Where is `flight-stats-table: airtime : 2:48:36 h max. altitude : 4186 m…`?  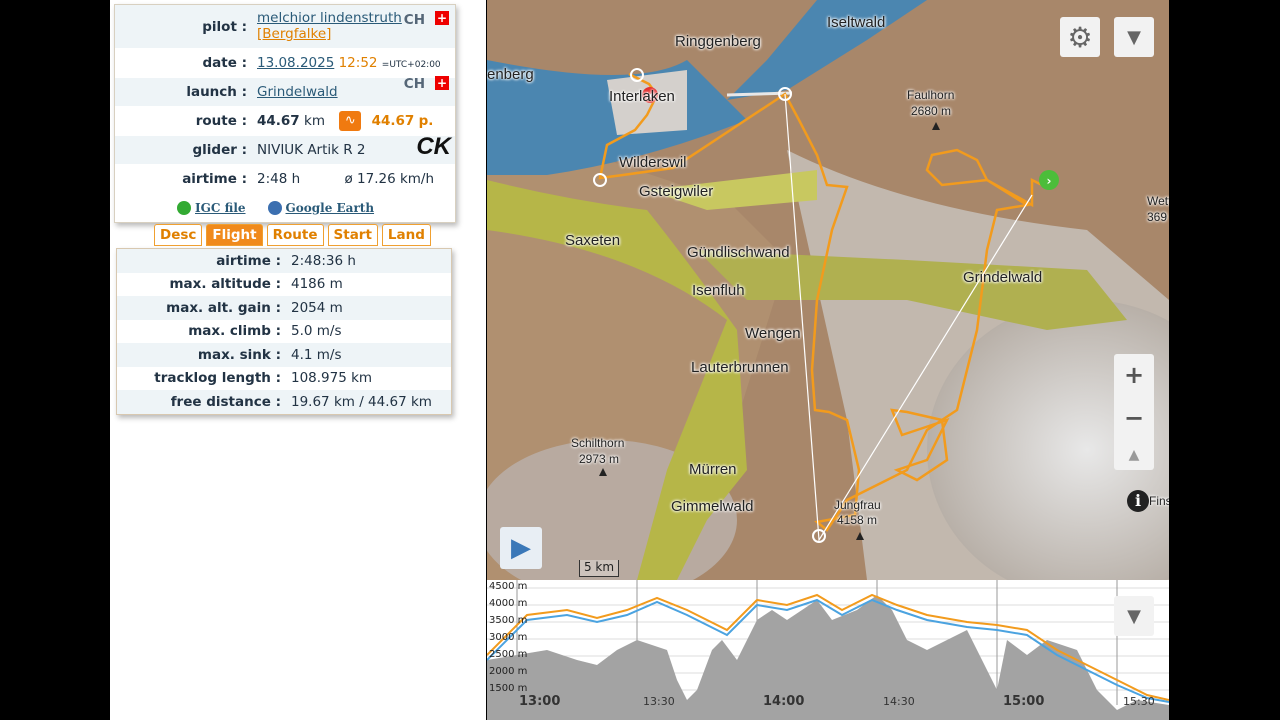 flight-stats-table: airtime : 2:48:36 h max. altitude : 4186 m… is located at coordinates (284, 331).